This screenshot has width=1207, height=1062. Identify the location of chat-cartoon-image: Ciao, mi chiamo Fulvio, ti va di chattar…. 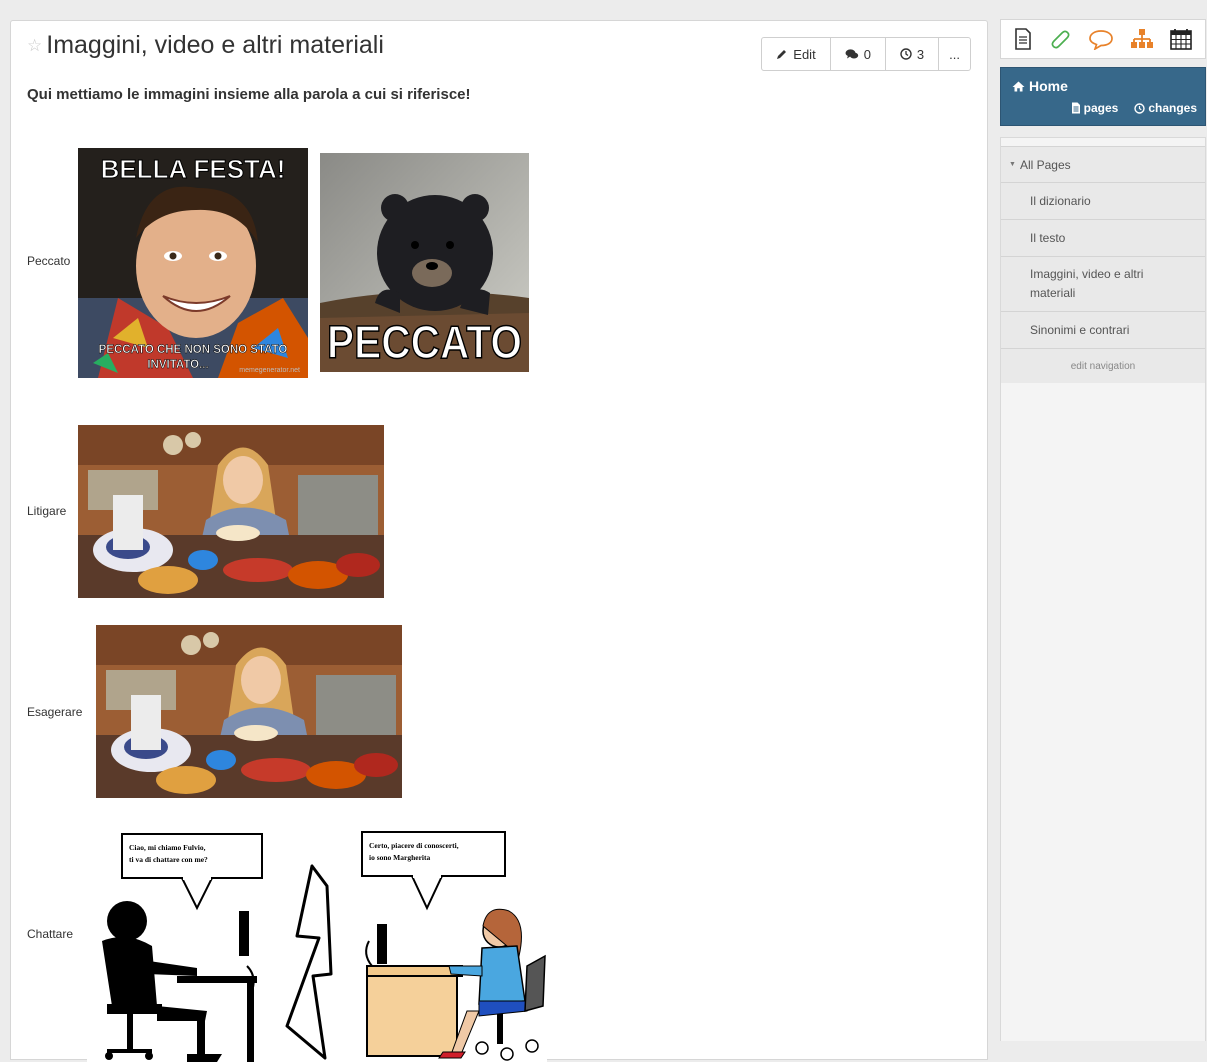
(317, 944).